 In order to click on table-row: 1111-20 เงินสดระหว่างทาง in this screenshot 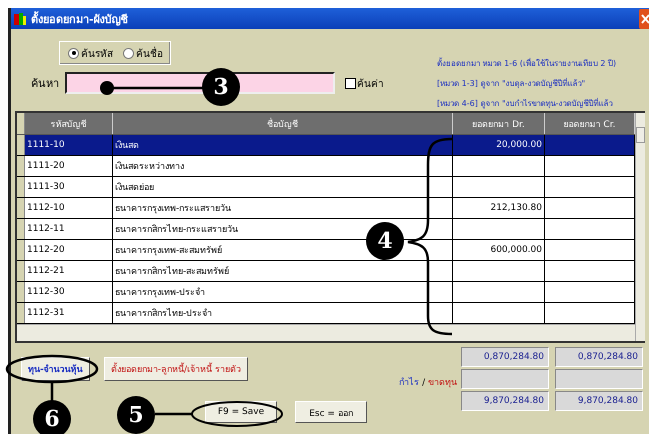, I will do `click(326, 166)`.